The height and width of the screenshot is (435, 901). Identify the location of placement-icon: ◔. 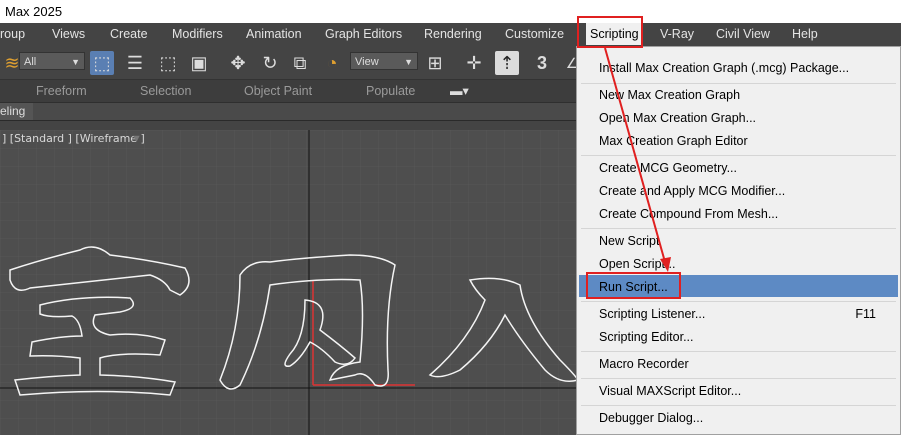
(332, 63).